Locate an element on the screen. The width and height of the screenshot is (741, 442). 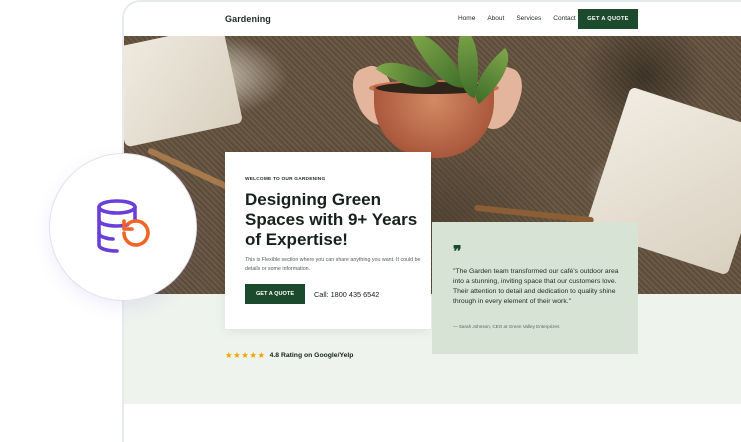
nav-link-about: About is located at coordinates (495, 18).